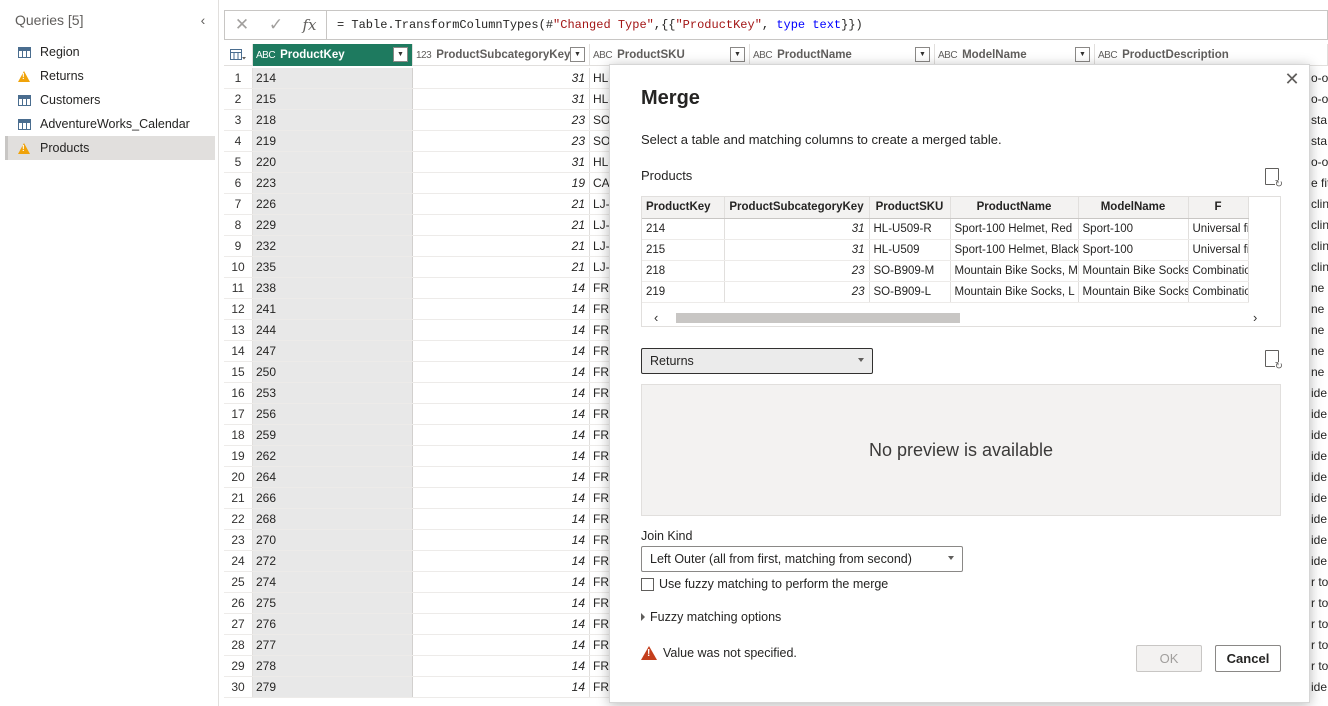 The image size is (1328, 706). What do you see at coordinates (238, 288) in the screenshot?
I see `row-number: 11` at bounding box center [238, 288].